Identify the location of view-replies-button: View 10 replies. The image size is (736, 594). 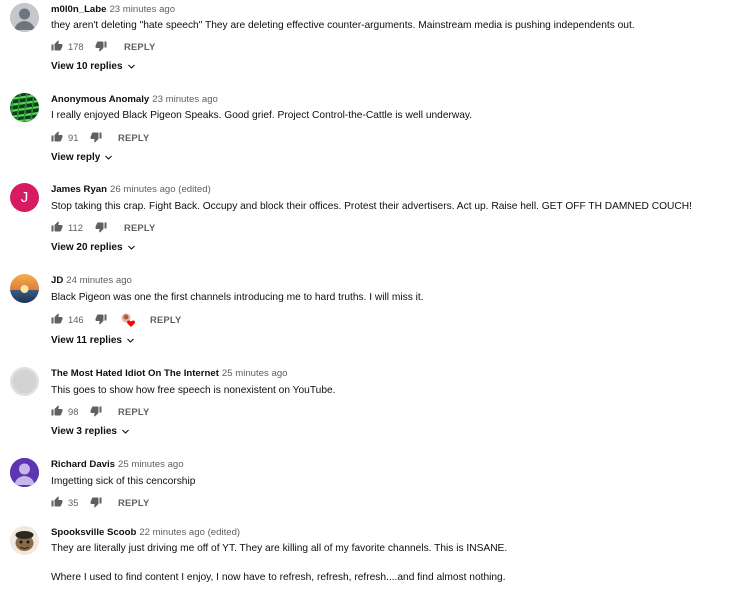
(93, 66).